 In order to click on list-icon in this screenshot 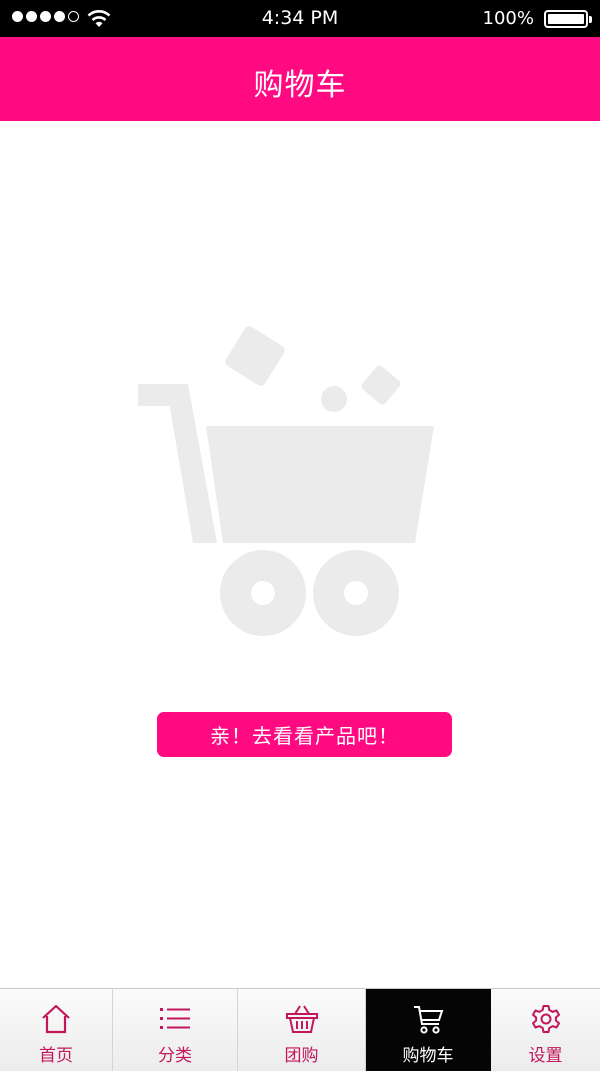, I will do `click(175, 1018)`.